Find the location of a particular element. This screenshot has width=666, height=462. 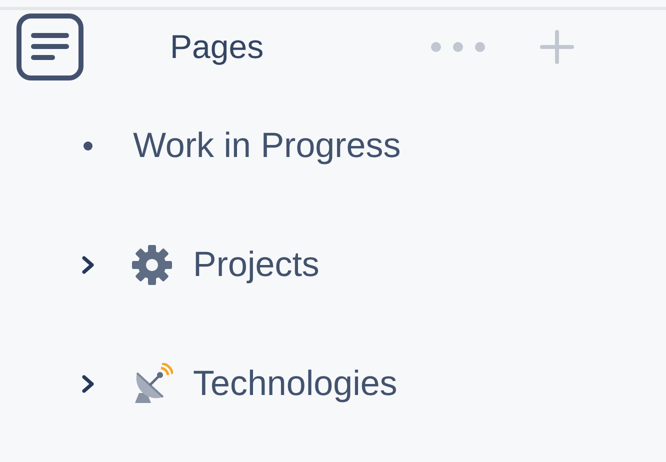

page-item: Technologies is located at coordinates (295, 384).